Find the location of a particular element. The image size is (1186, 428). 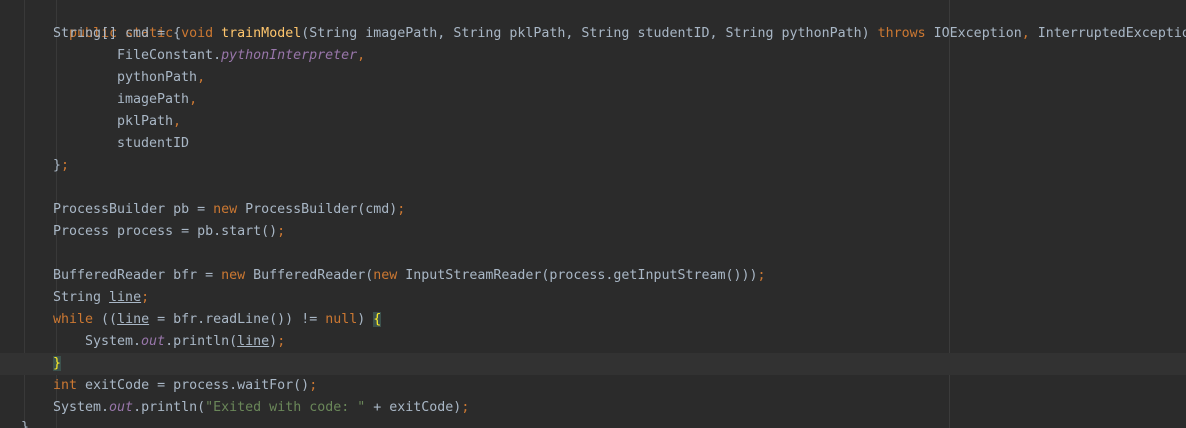

code-line: String[] cmd = { is located at coordinates (593, 34).